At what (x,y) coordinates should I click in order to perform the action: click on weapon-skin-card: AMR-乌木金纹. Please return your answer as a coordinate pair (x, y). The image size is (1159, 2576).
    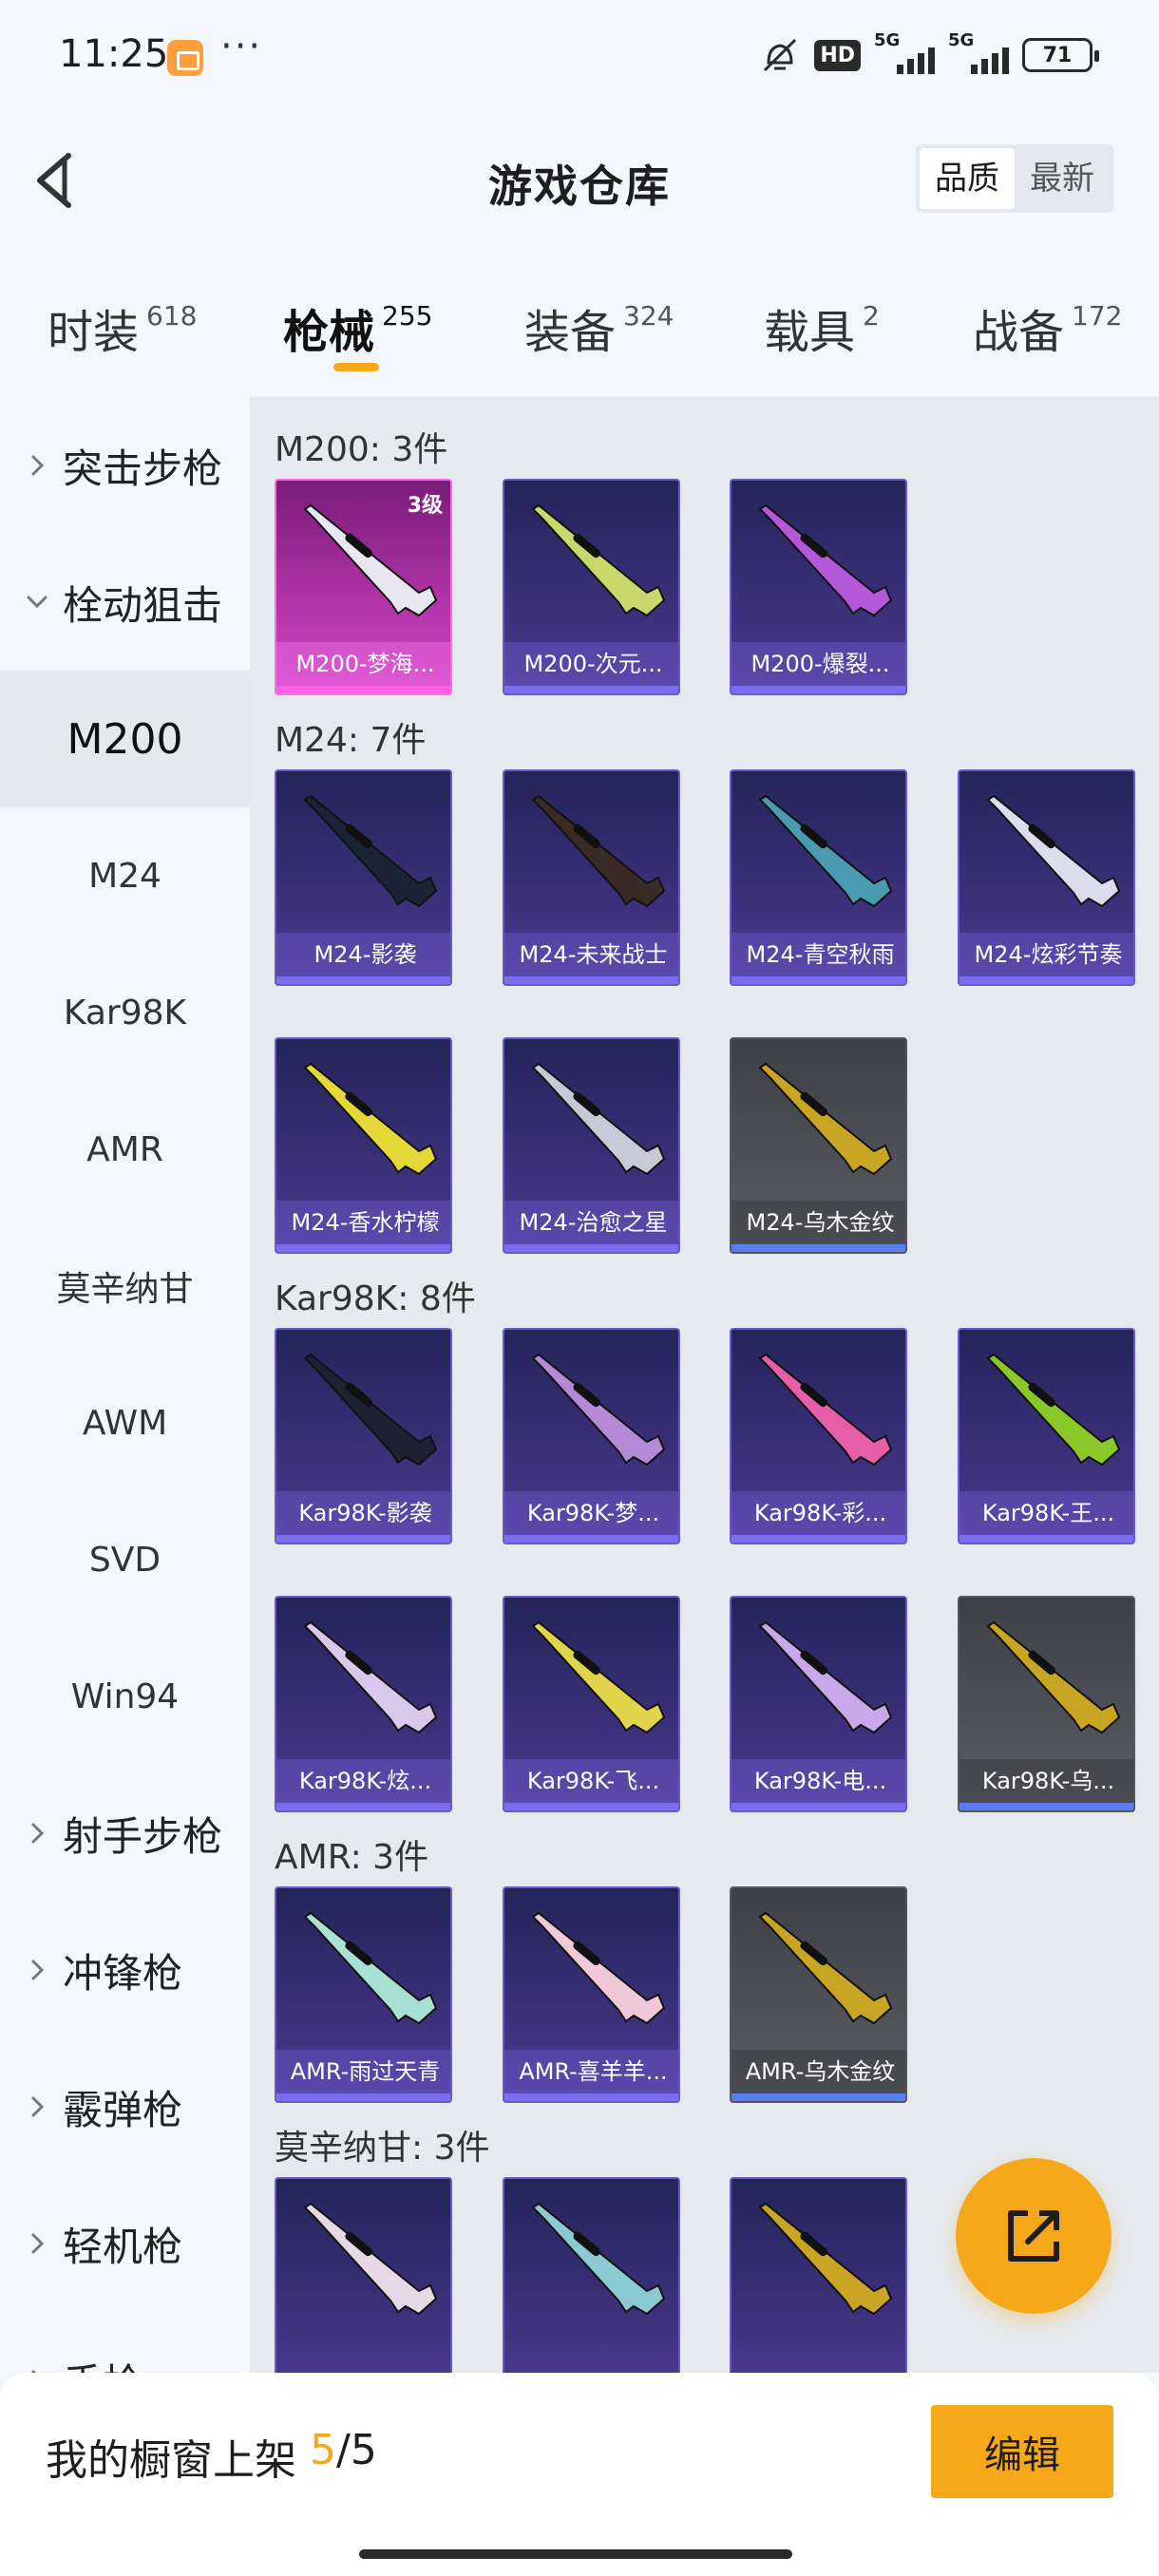
    Looking at the image, I should click on (818, 1994).